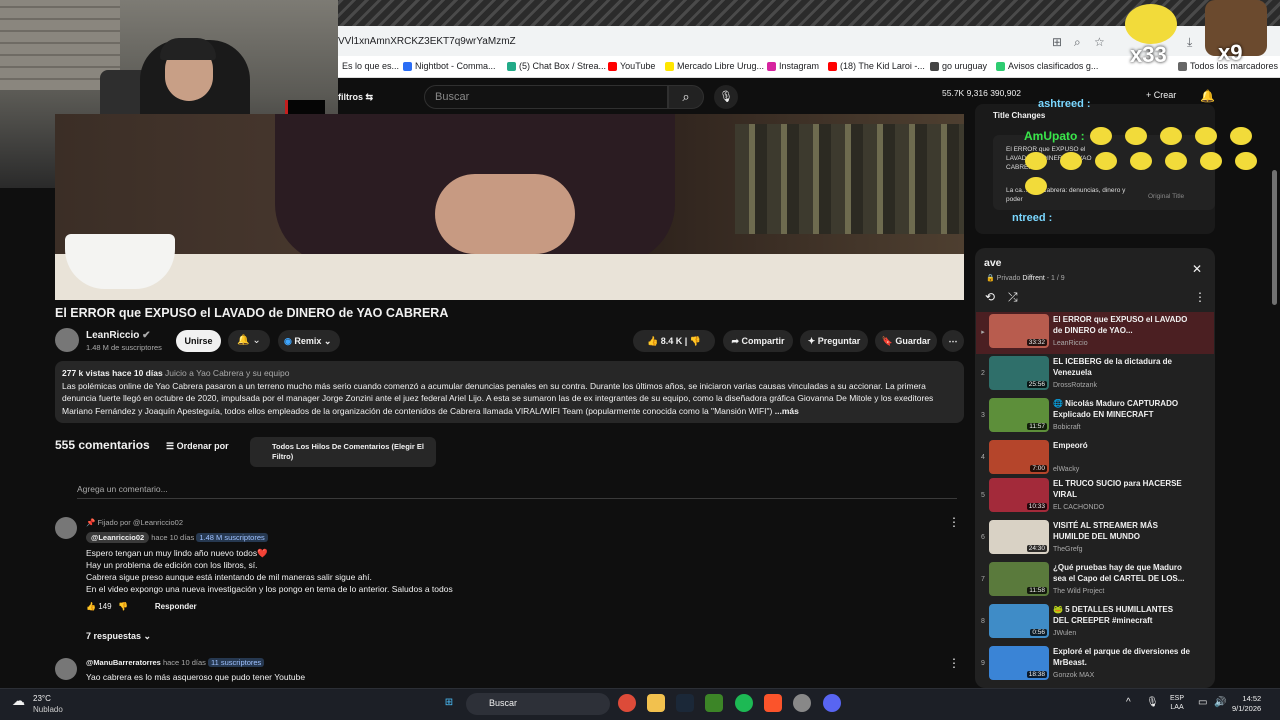 The image size is (1280, 720). What do you see at coordinates (1207, 96) in the screenshot?
I see `notifications-button: 🔔` at bounding box center [1207, 96].